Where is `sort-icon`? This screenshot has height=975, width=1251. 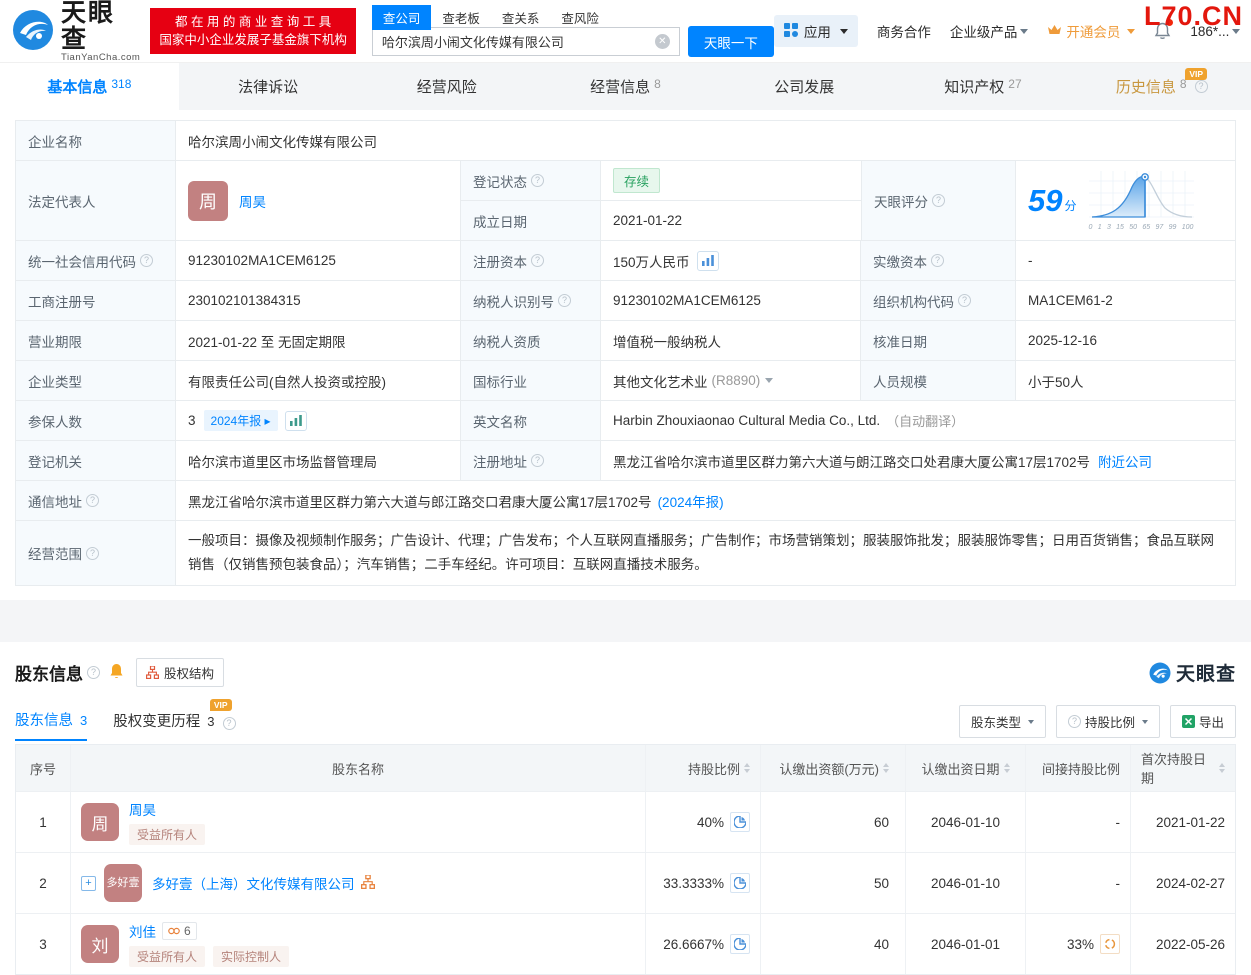 sort-icon is located at coordinates (1006, 768).